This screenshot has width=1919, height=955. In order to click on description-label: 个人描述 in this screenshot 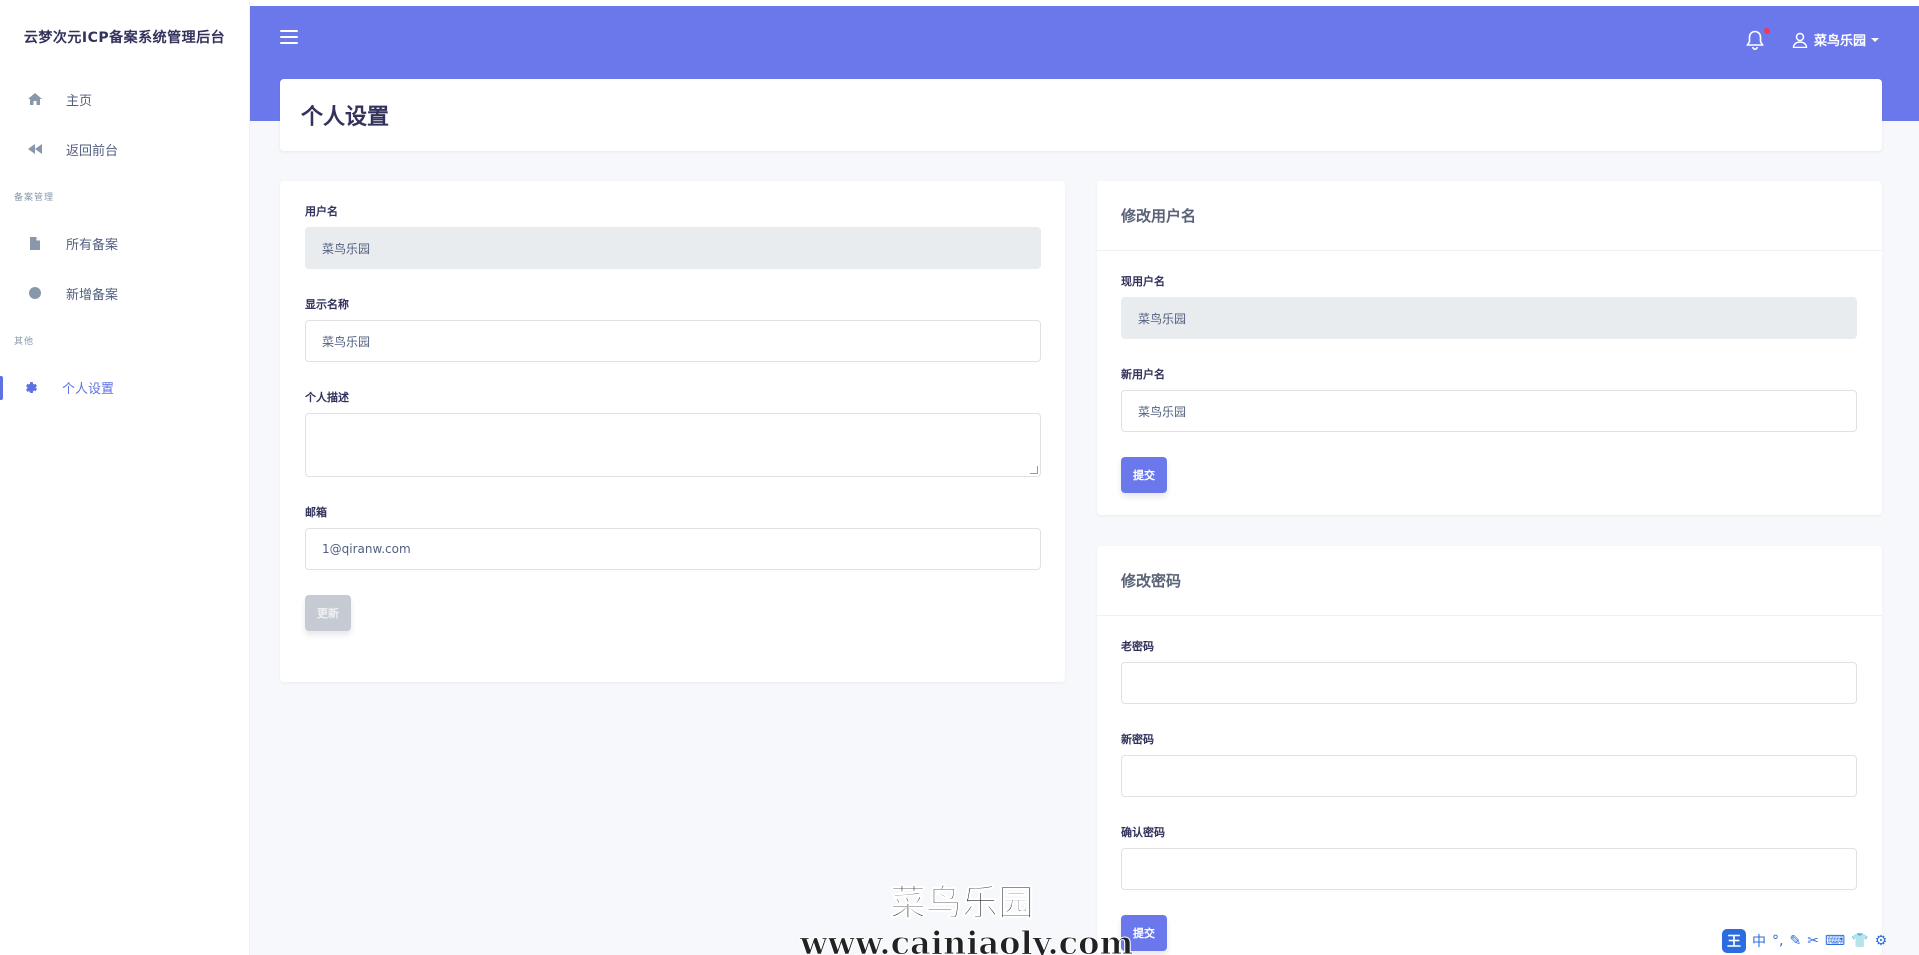, I will do `click(327, 397)`.